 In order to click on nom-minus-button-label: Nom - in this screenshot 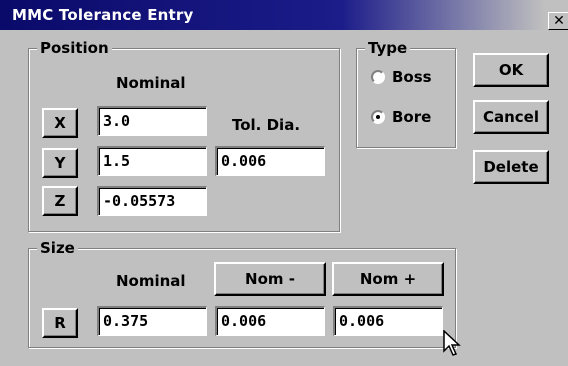, I will do `click(270, 279)`.